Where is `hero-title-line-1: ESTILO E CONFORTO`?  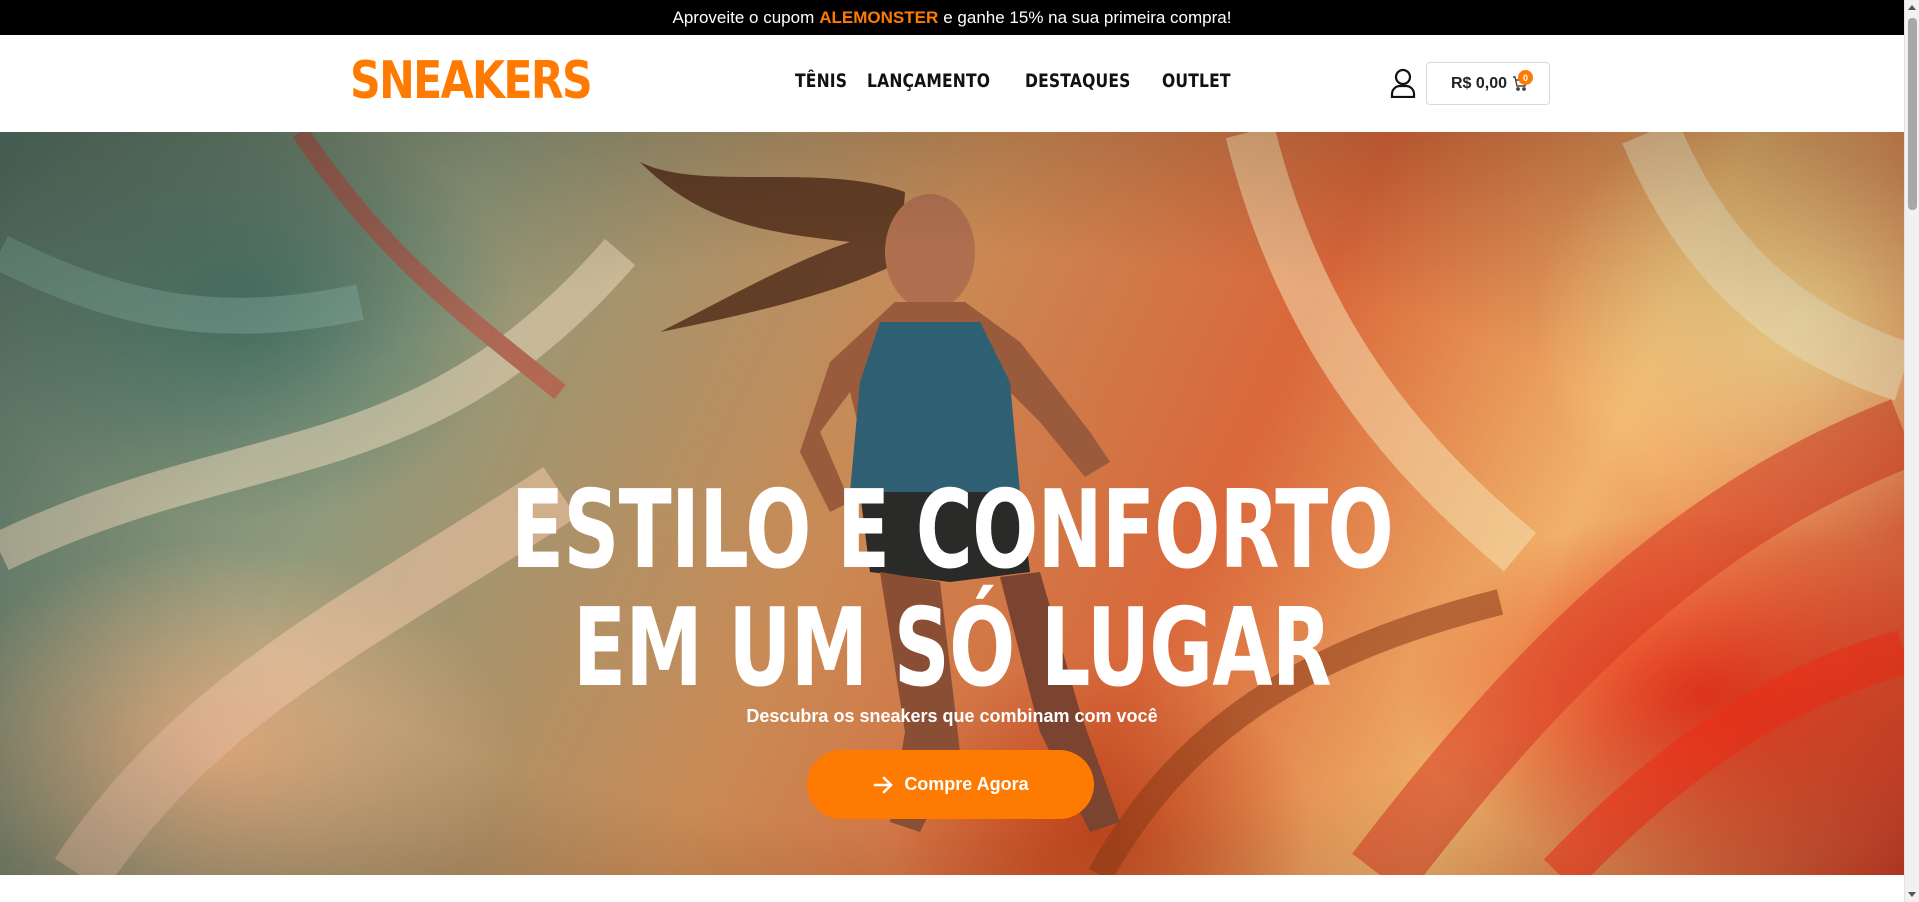 hero-title-line-1: ESTILO E CONFORTO is located at coordinates (952, 530).